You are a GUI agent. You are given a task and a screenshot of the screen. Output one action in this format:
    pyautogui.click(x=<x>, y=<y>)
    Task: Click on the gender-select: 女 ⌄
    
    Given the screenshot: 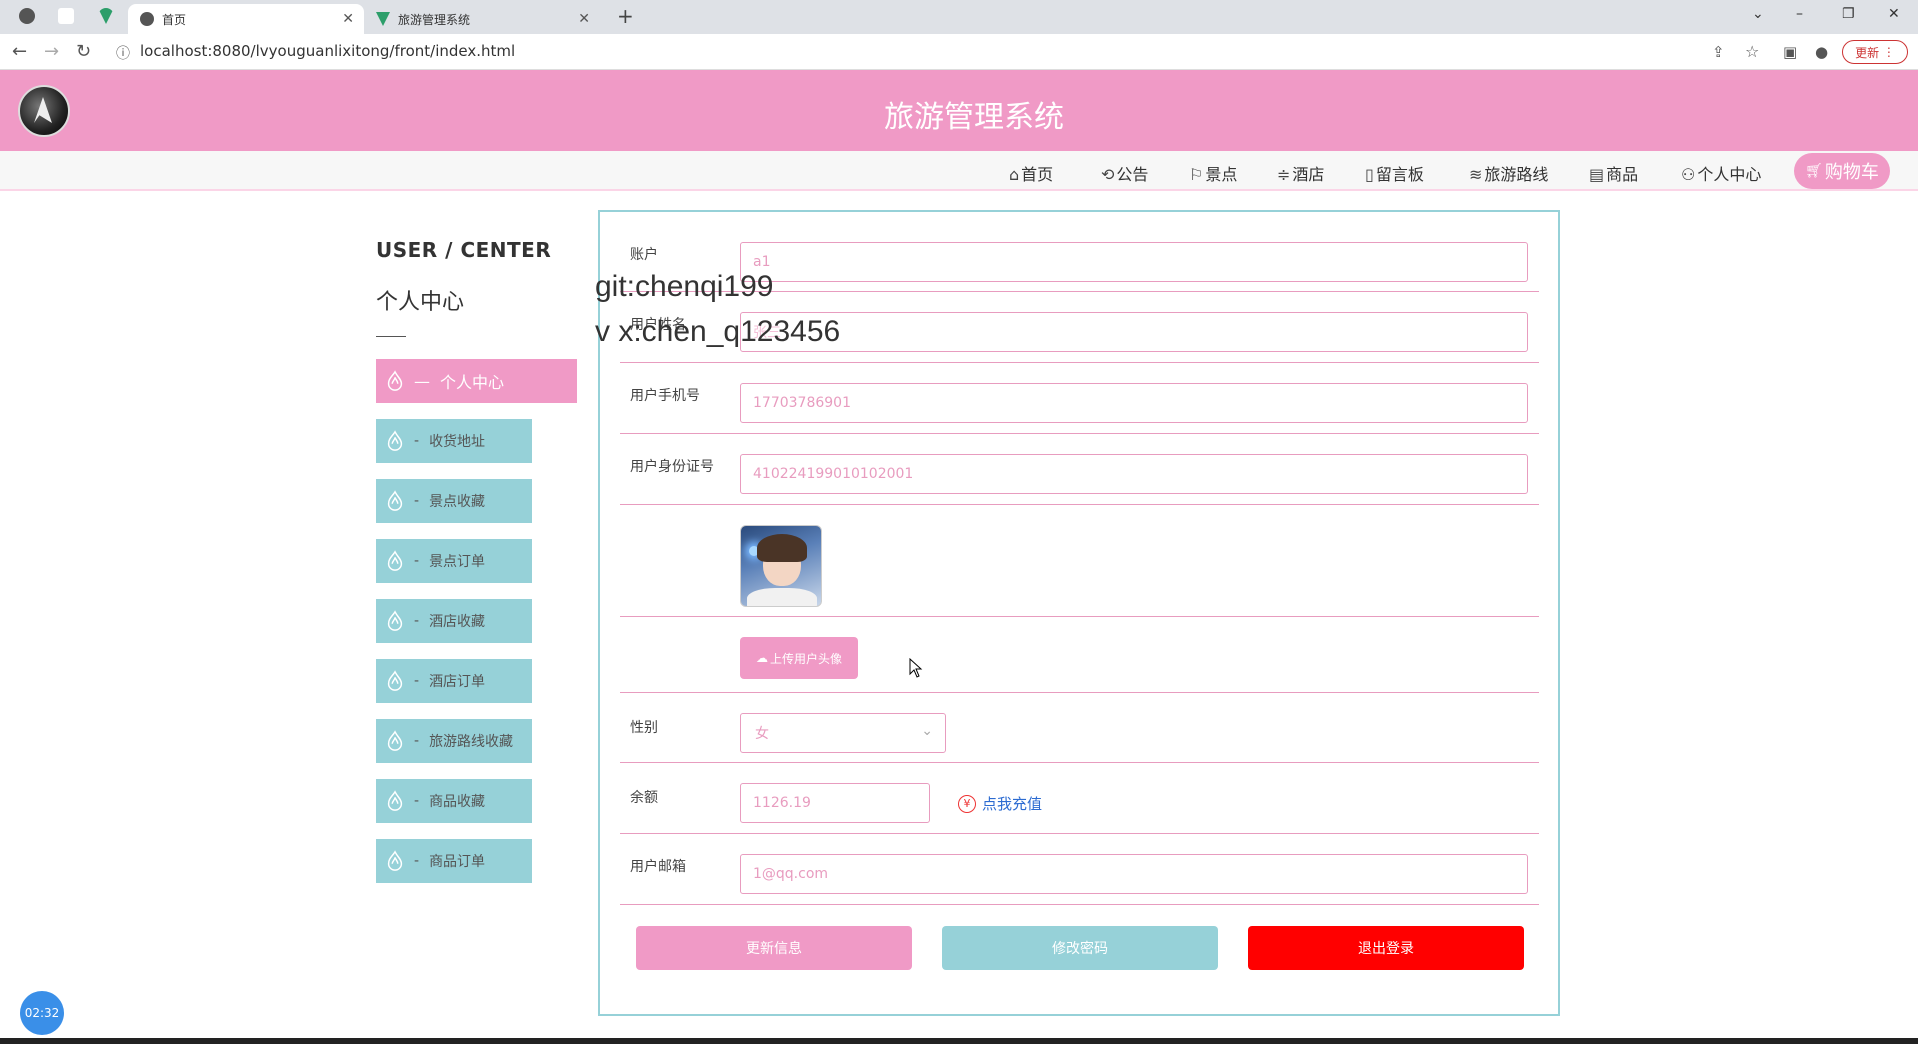 What is the action you would take?
    pyautogui.click(x=843, y=733)
    